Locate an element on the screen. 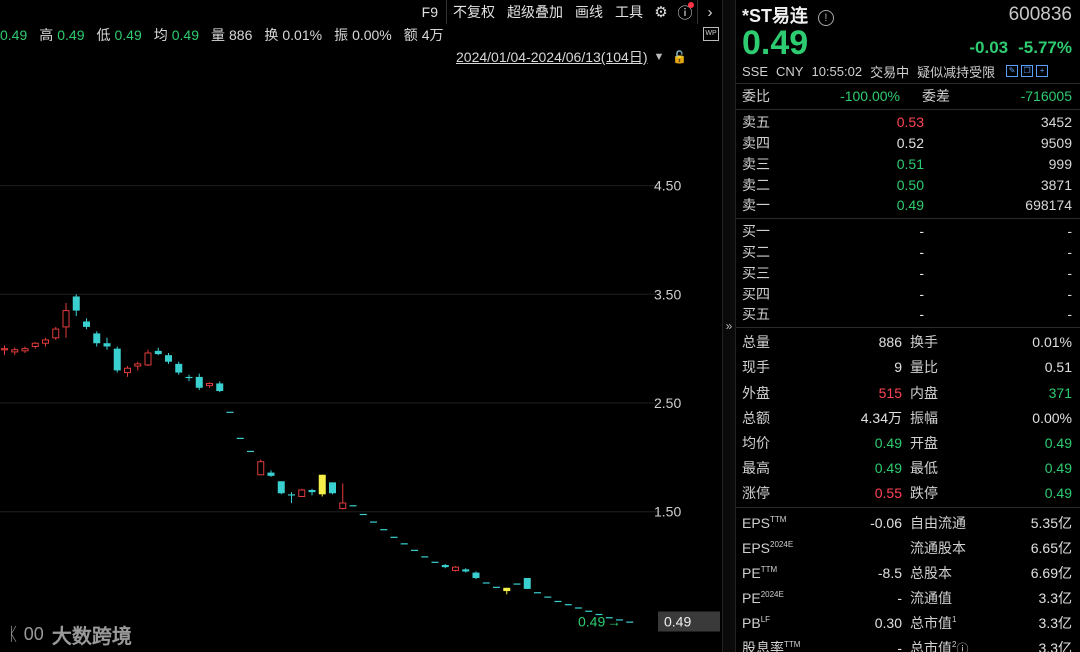 The height and width of the screenshot is (652, 1080). panel-collapse-handle: » is located at coordinates (729, 326).